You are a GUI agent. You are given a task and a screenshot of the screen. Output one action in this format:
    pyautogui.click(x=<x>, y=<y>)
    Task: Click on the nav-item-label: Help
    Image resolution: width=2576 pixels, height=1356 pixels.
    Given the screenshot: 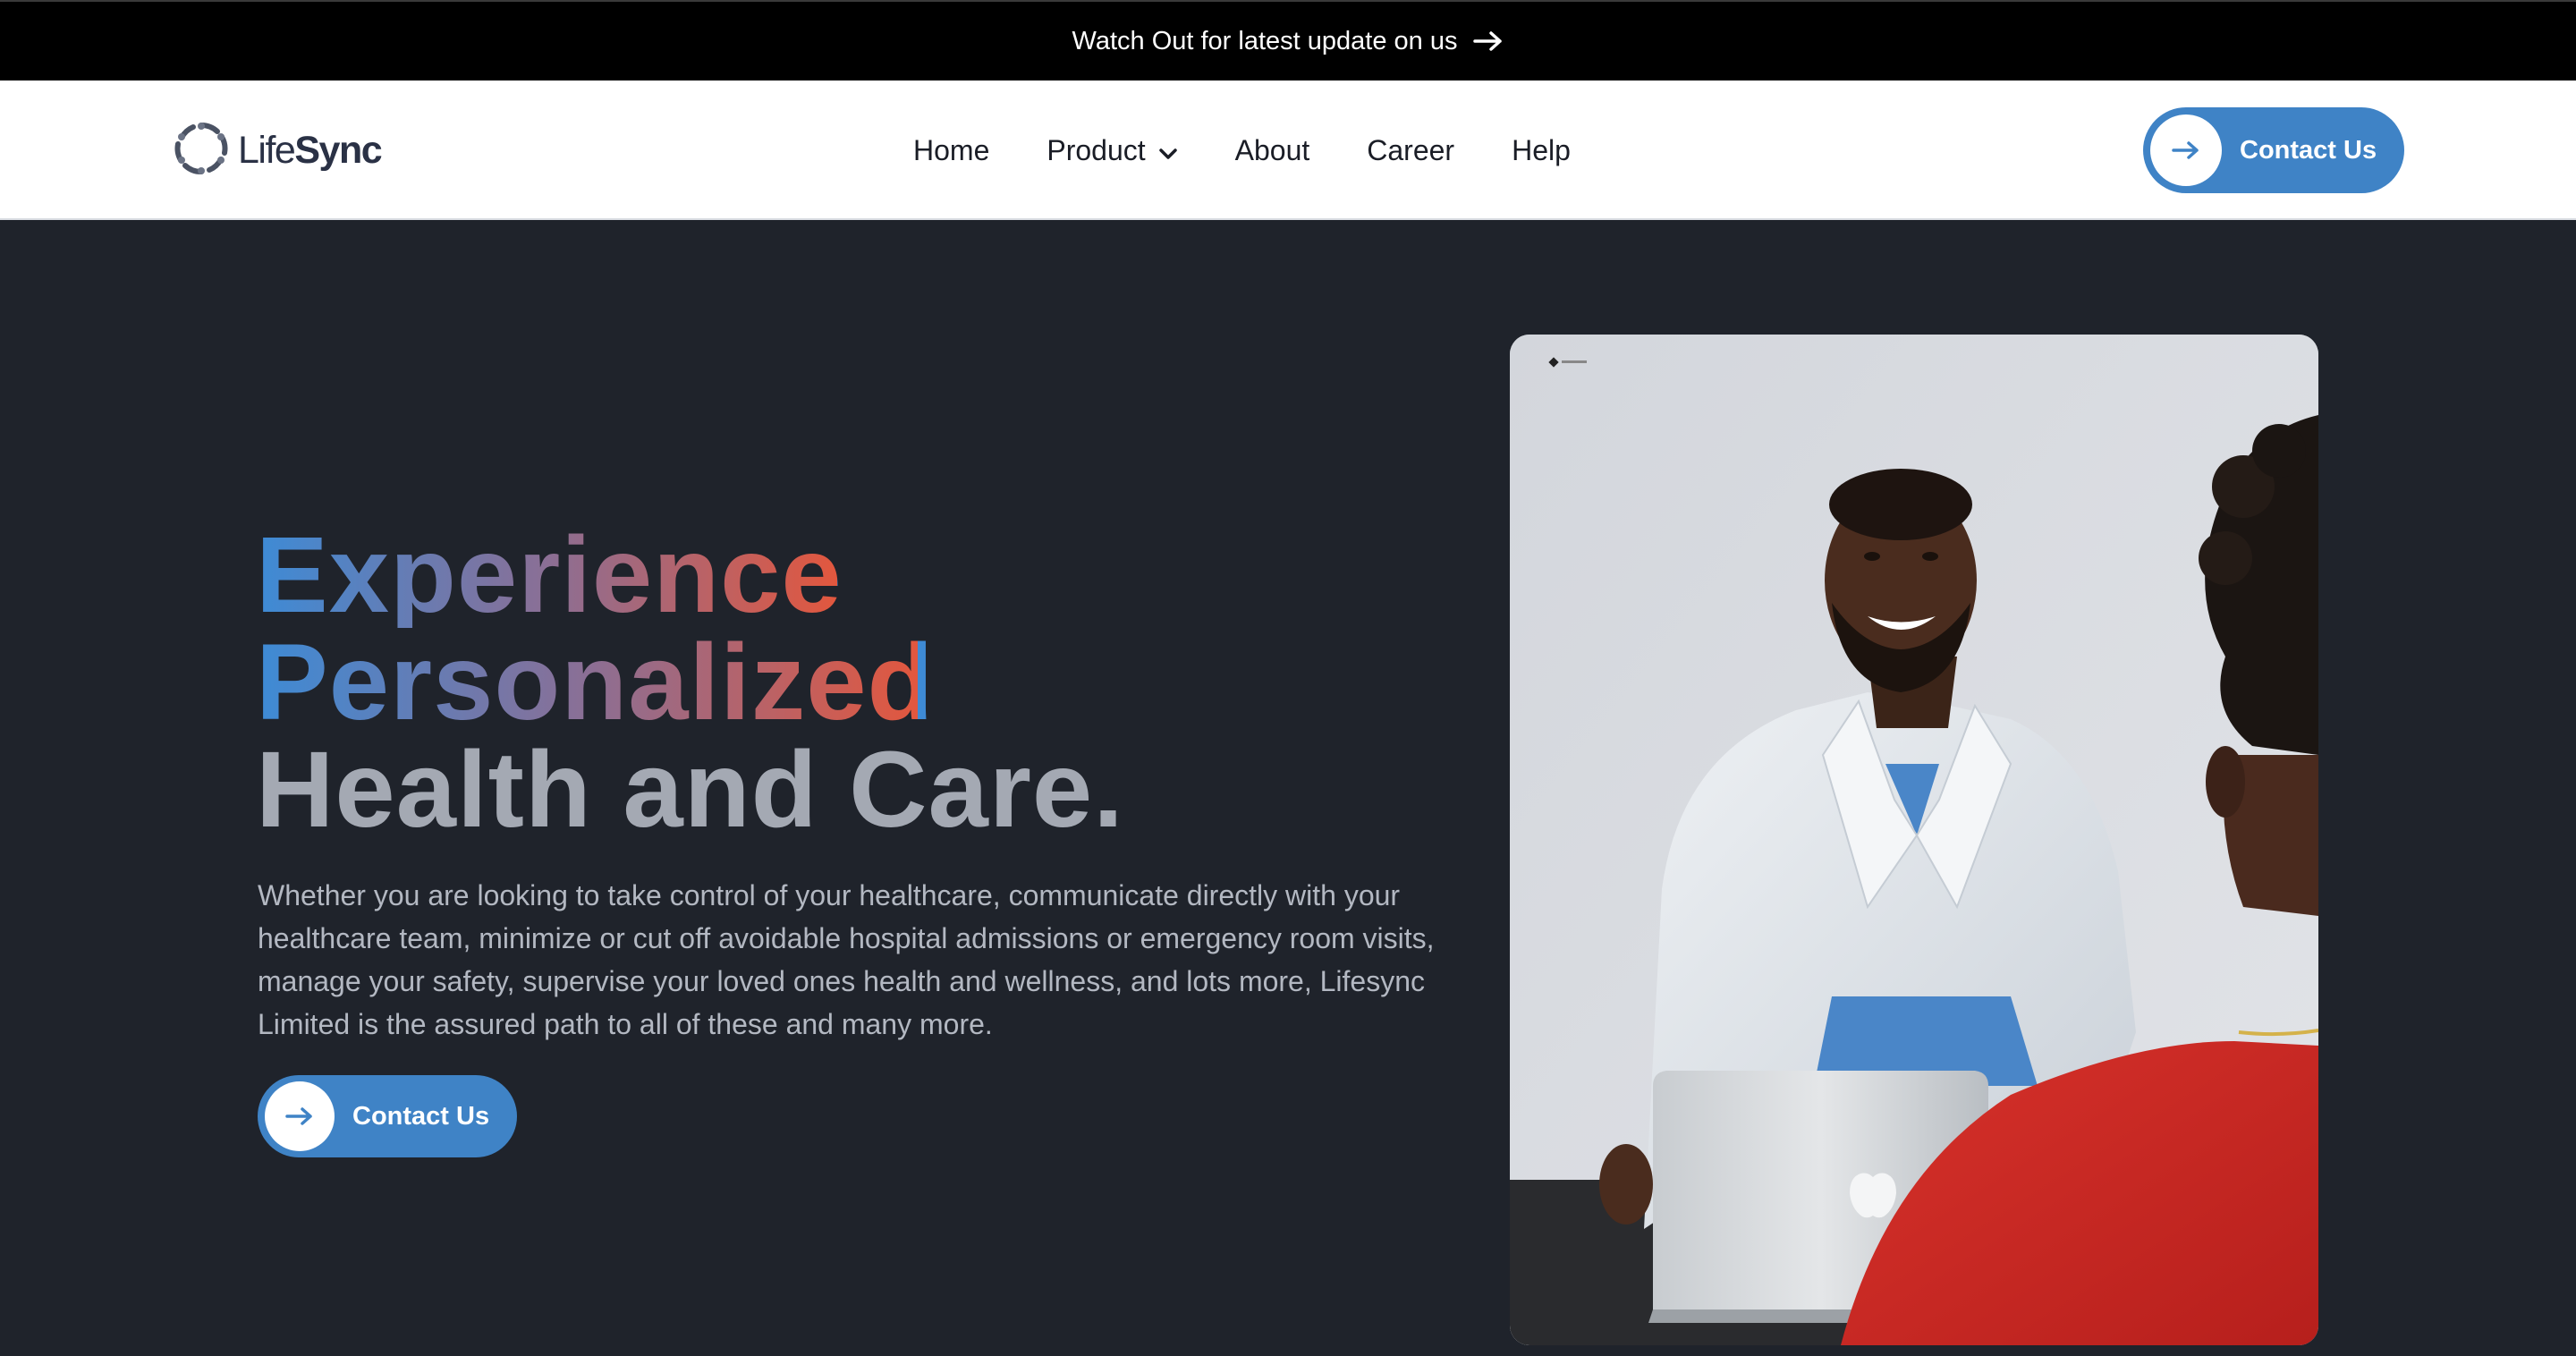 What is the action you would take?
    pyautogui.click(x=1541, y=149)
    